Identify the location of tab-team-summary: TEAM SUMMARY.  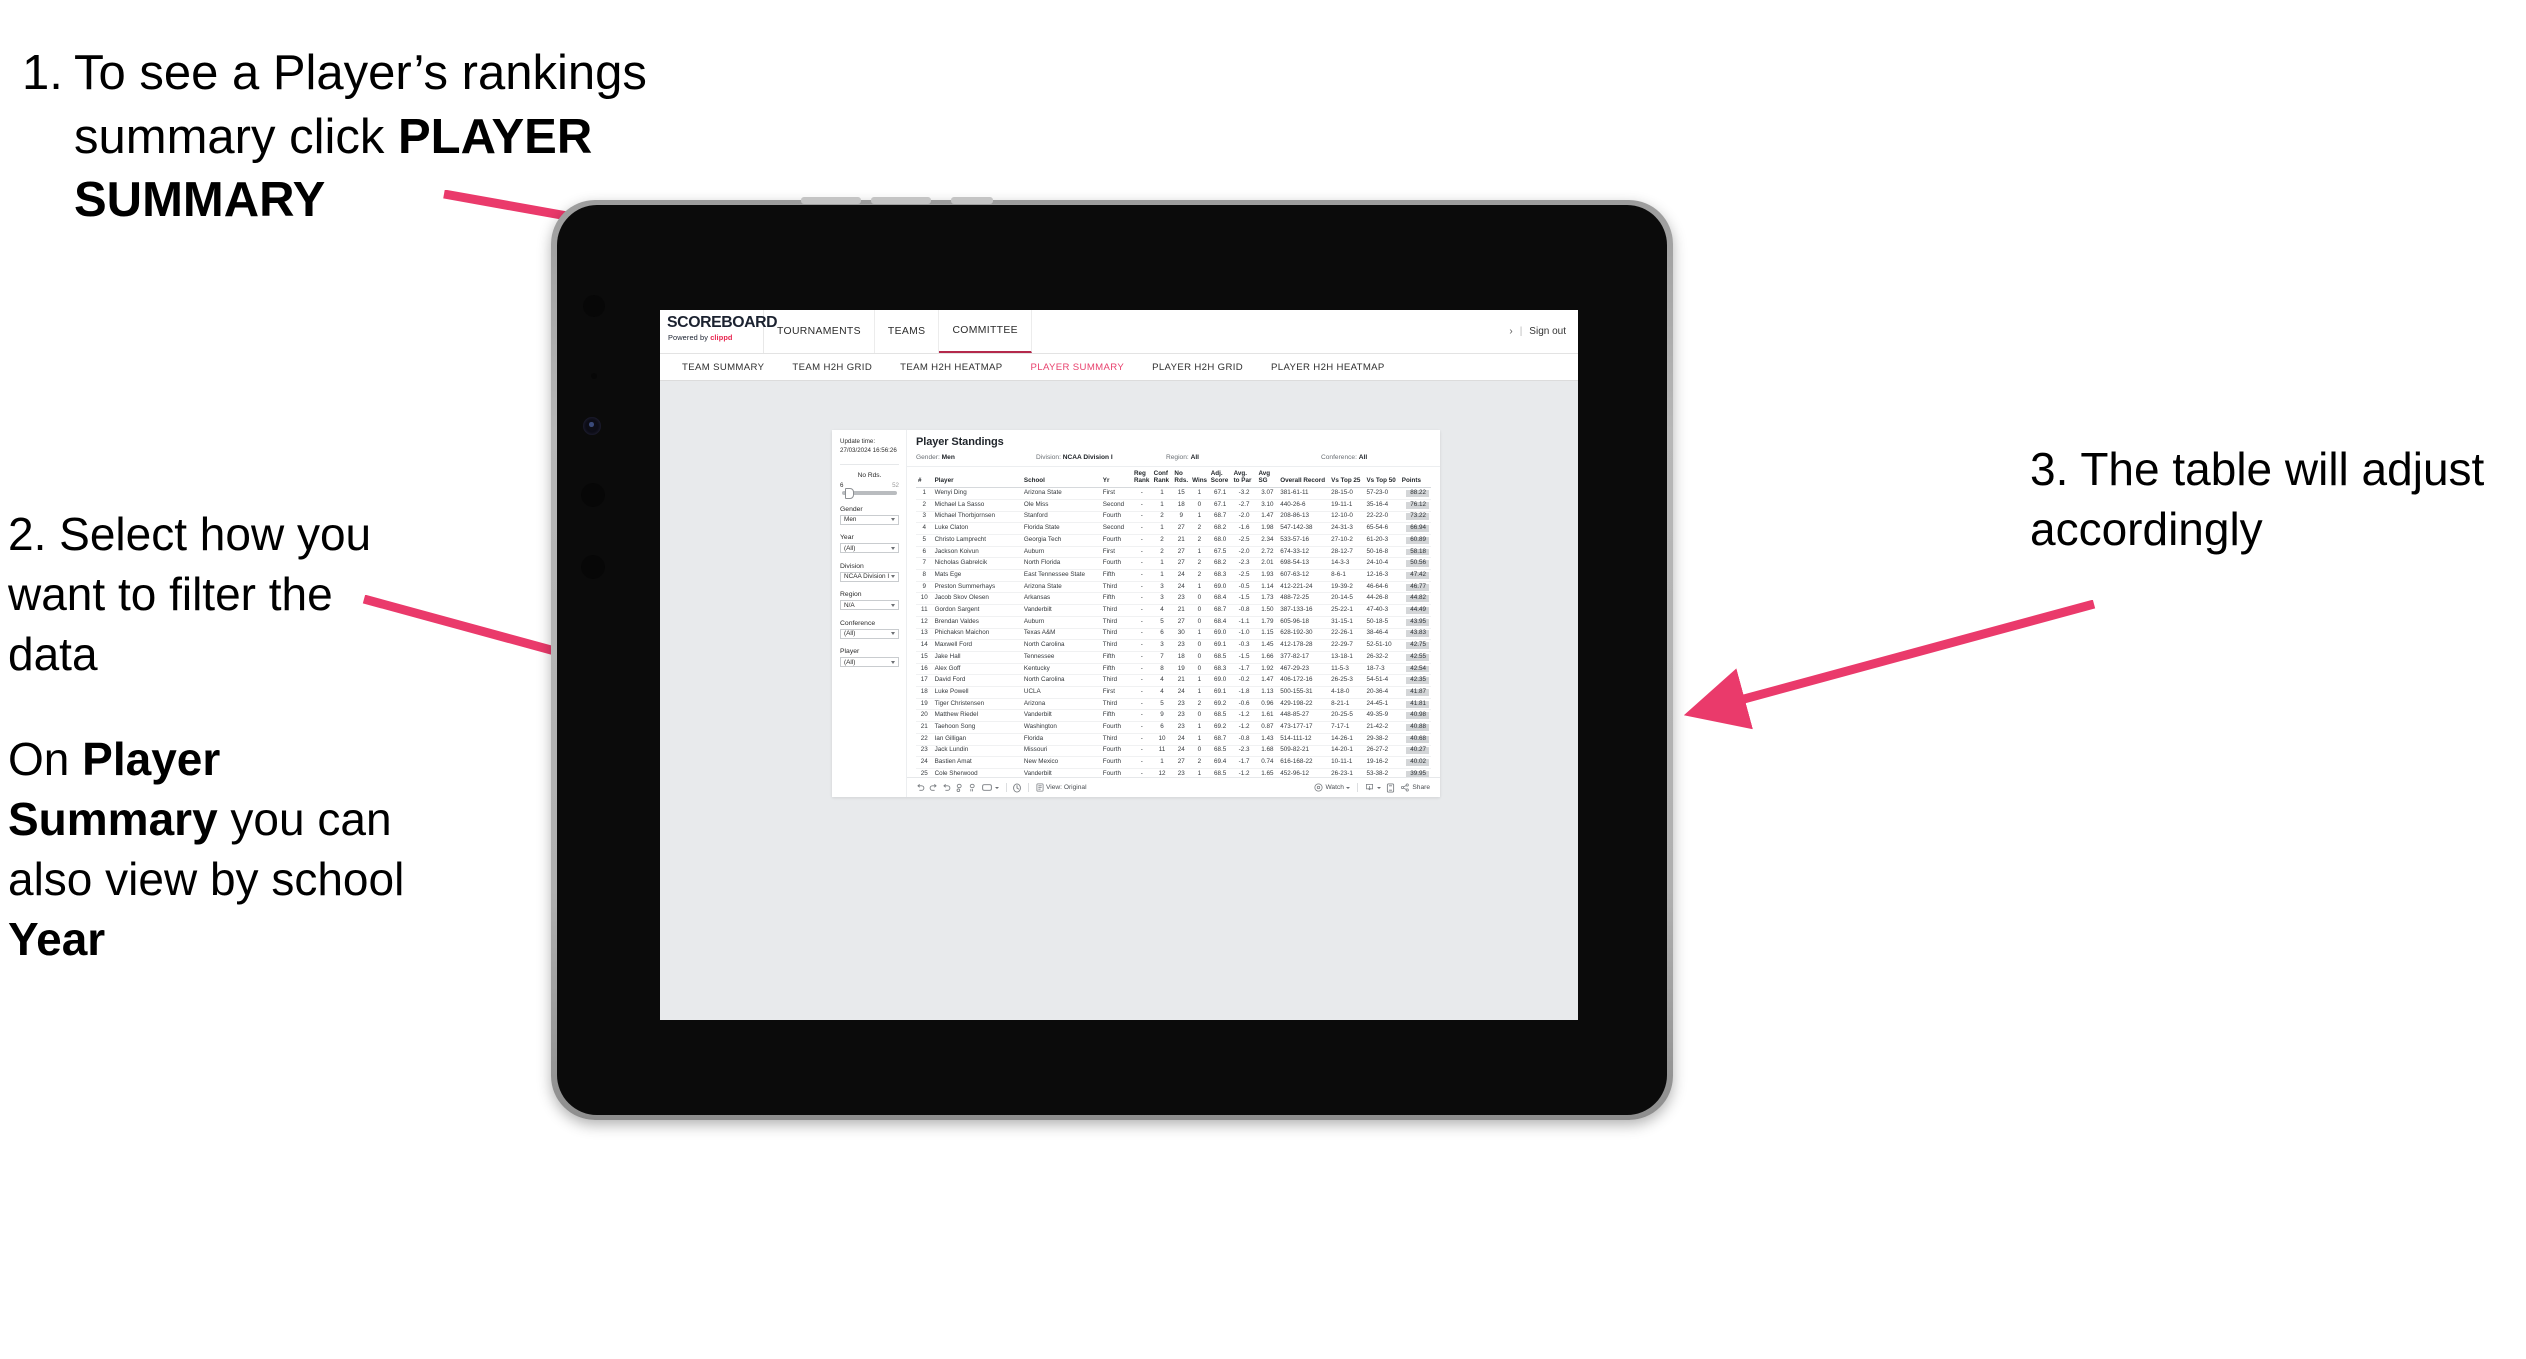
(723, 367).